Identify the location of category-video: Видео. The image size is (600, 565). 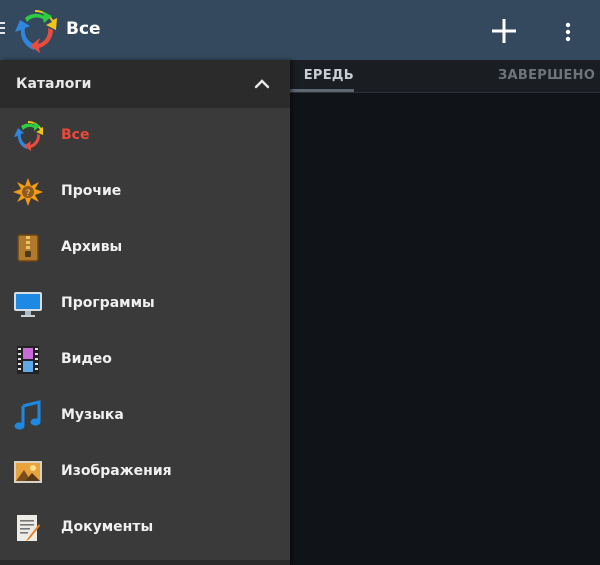
(145, 360).